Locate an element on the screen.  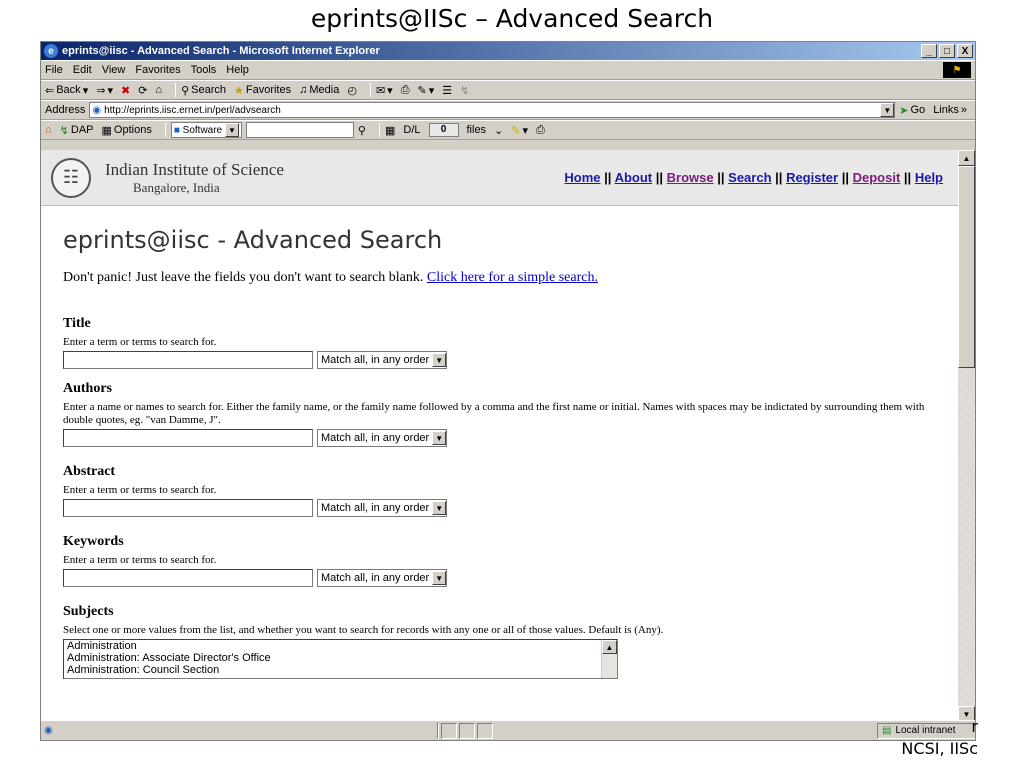
scroll-up-icon: ▲ is located at coordinates (966, 158).